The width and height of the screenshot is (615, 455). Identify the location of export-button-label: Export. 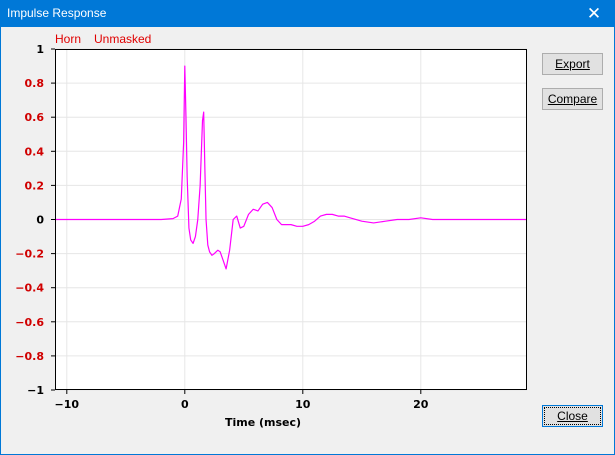
(572, 64).